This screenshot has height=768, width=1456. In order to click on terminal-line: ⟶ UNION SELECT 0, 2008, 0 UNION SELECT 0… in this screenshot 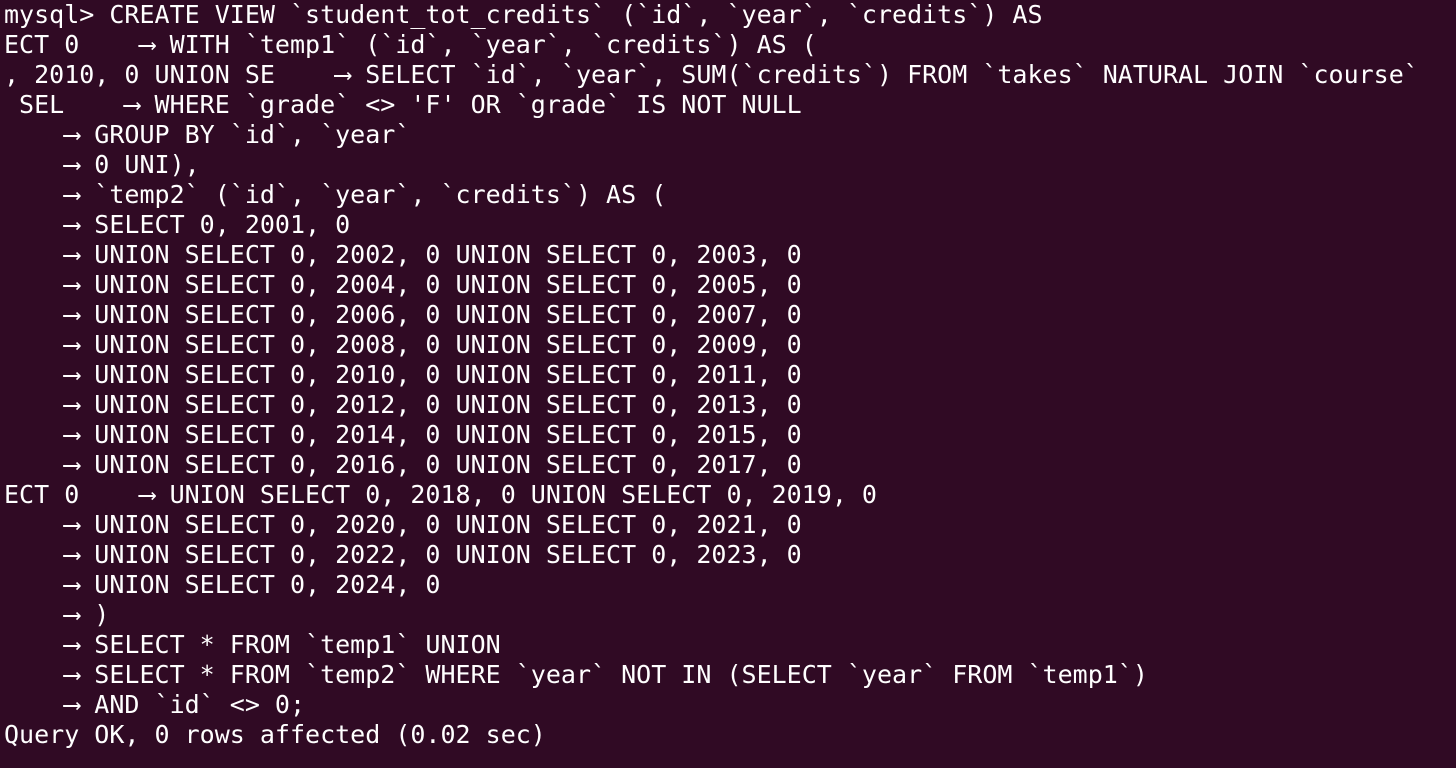, I will do `click(403, 344)`.